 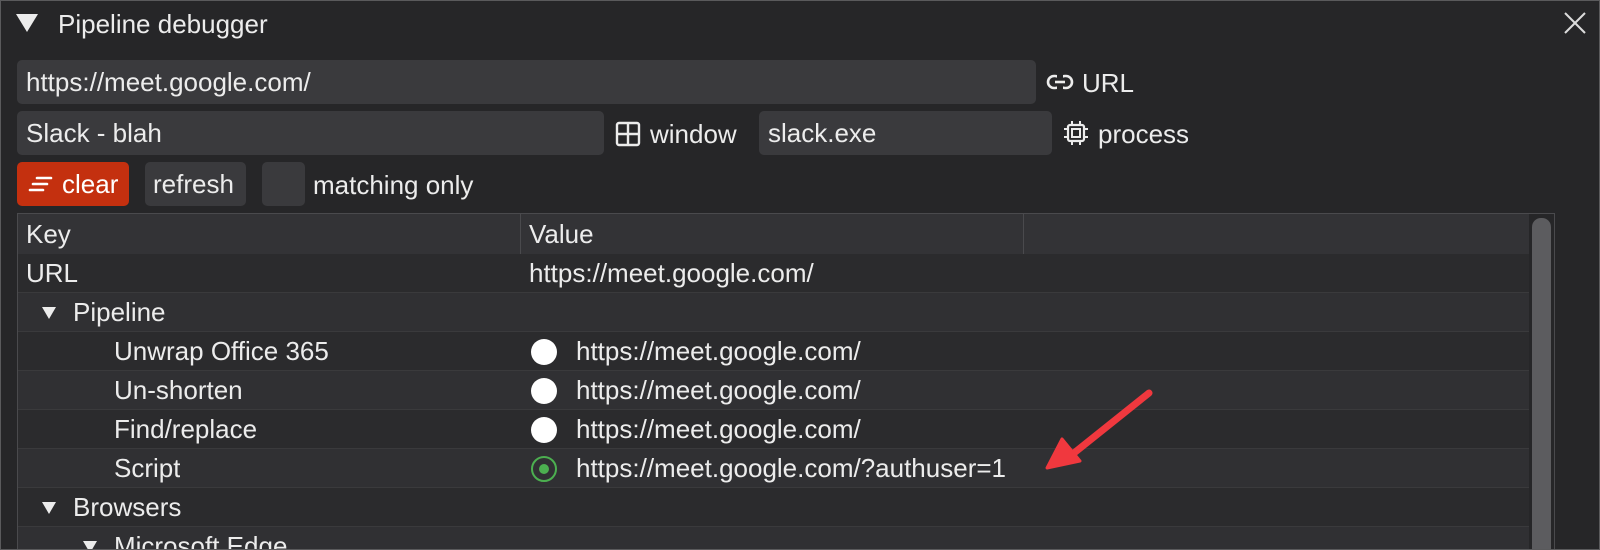 What do you see at coordinates (1575, 23) in the screenshot?
I see `close-icon` at bounding box center [1575, 23].